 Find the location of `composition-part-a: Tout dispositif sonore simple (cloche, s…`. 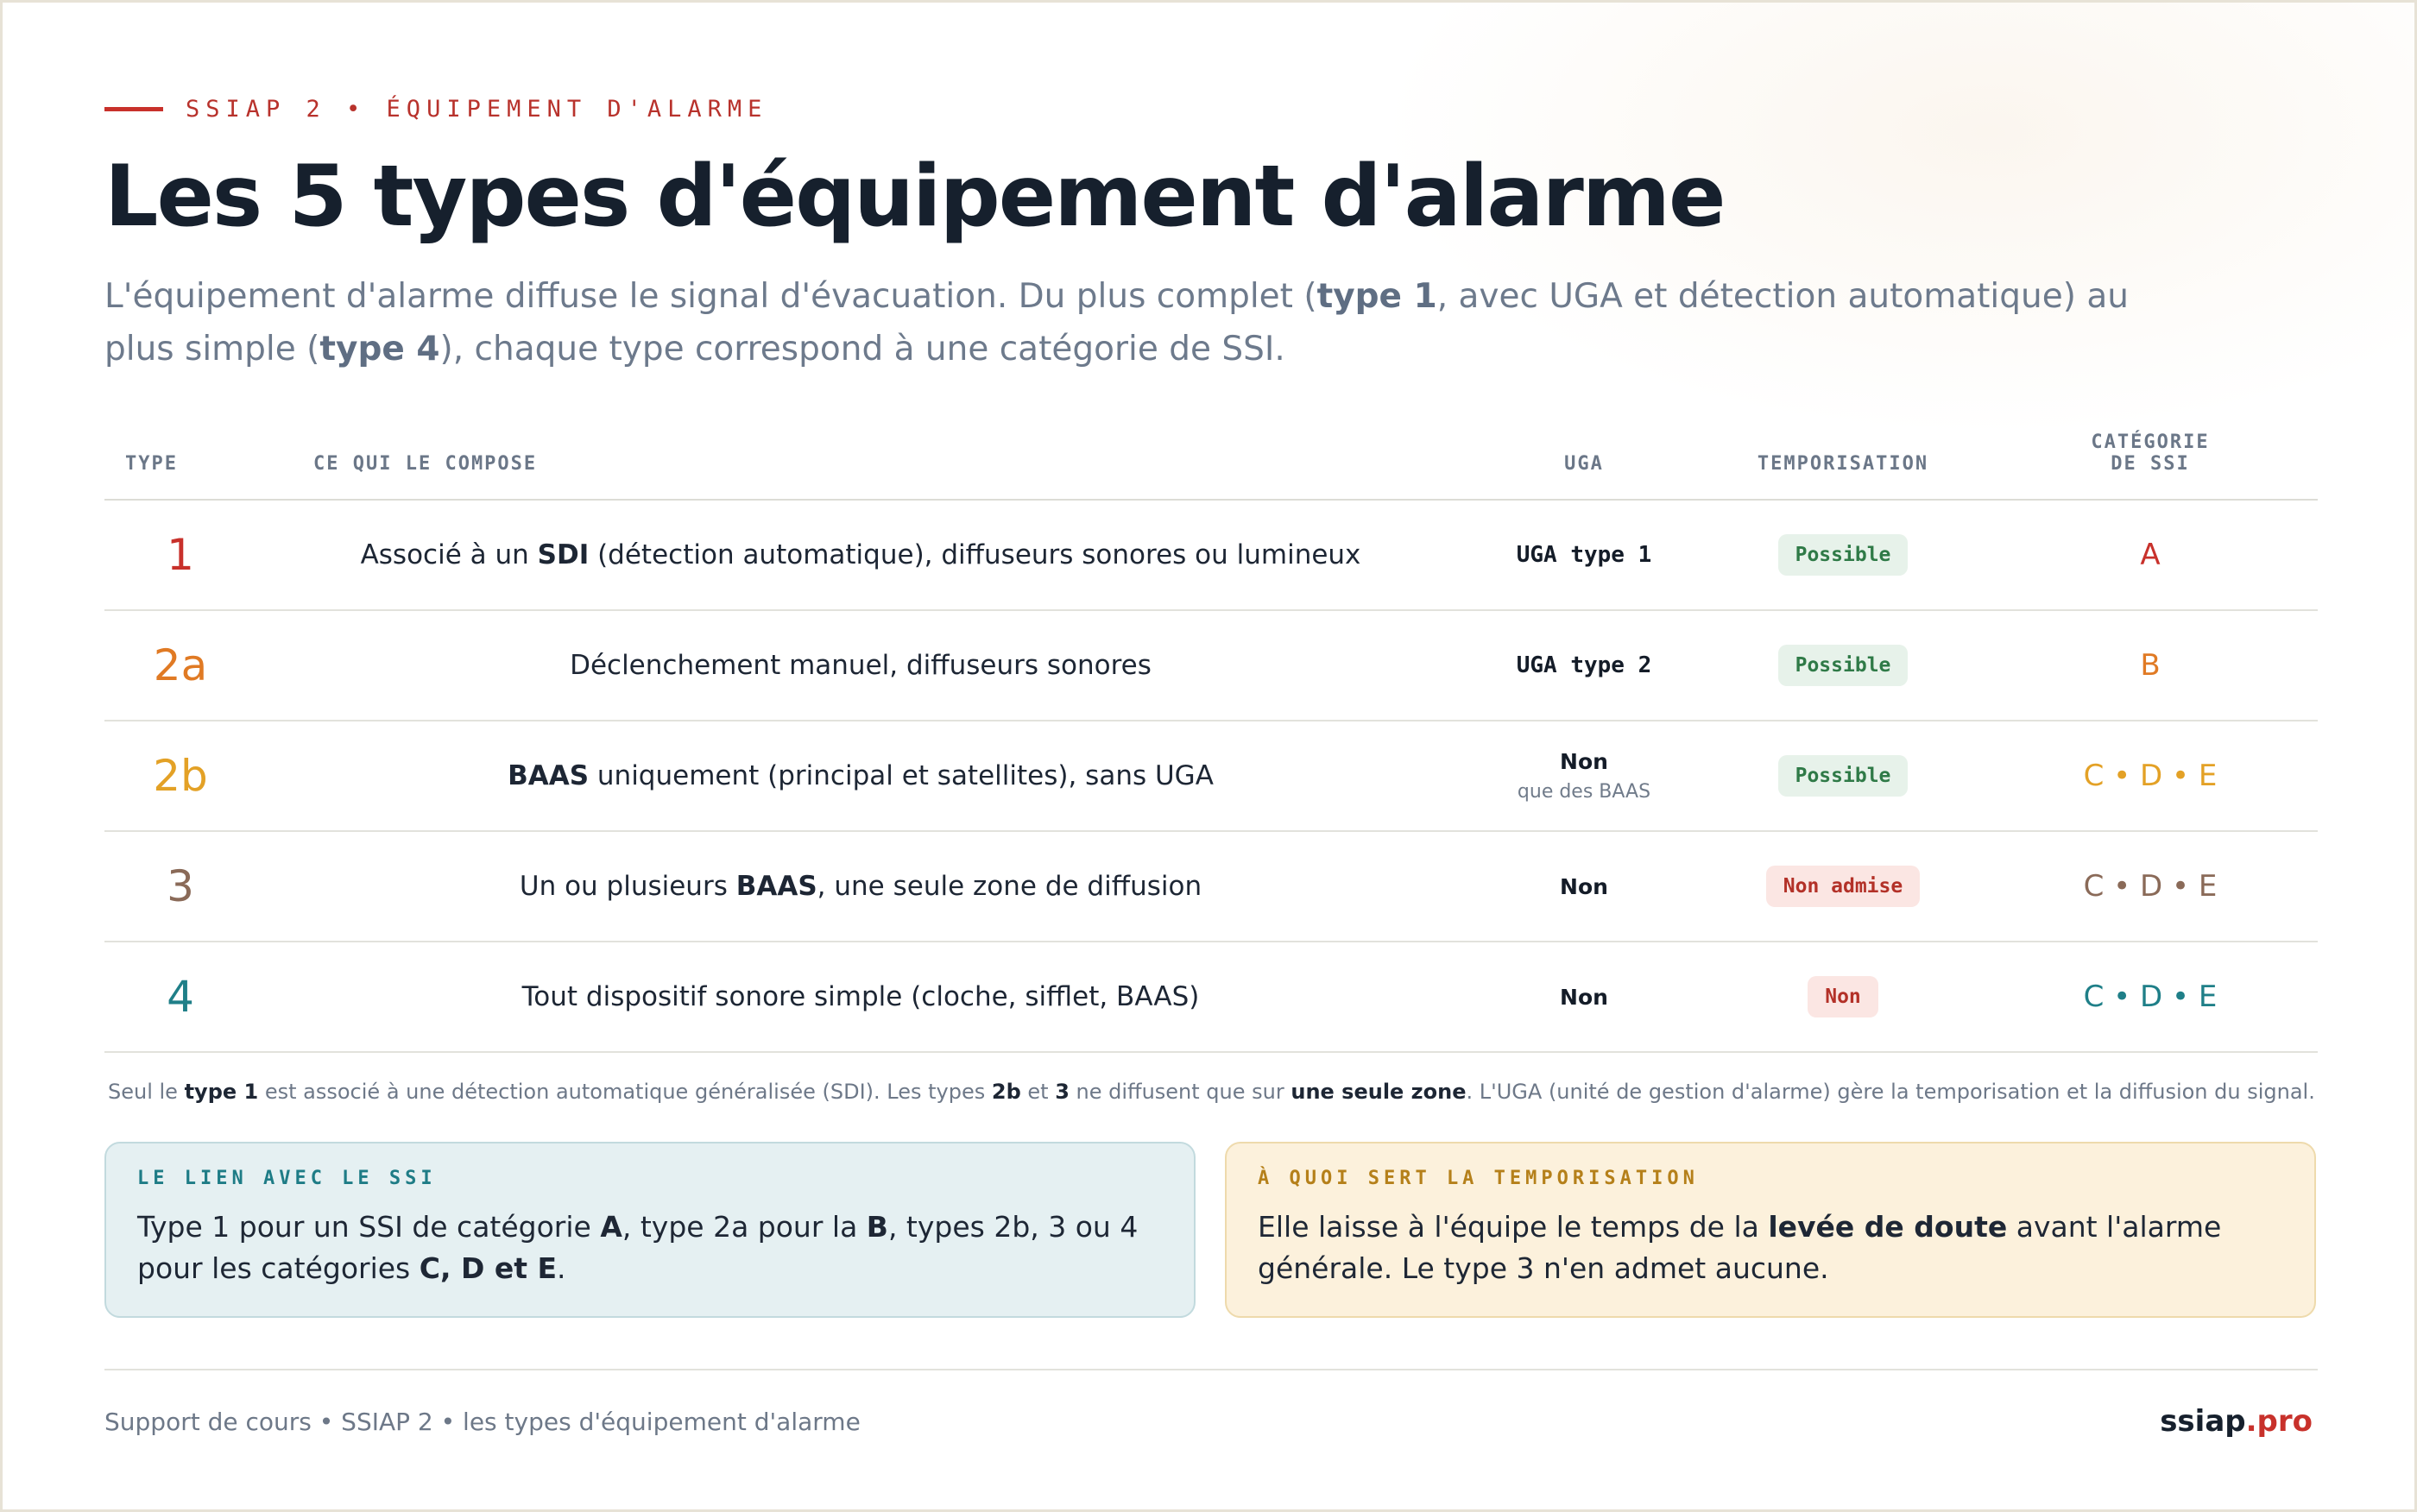

composition-part-a: Tout dispositif sonore simple (cloche, s… is located at coordinates (860, 997).